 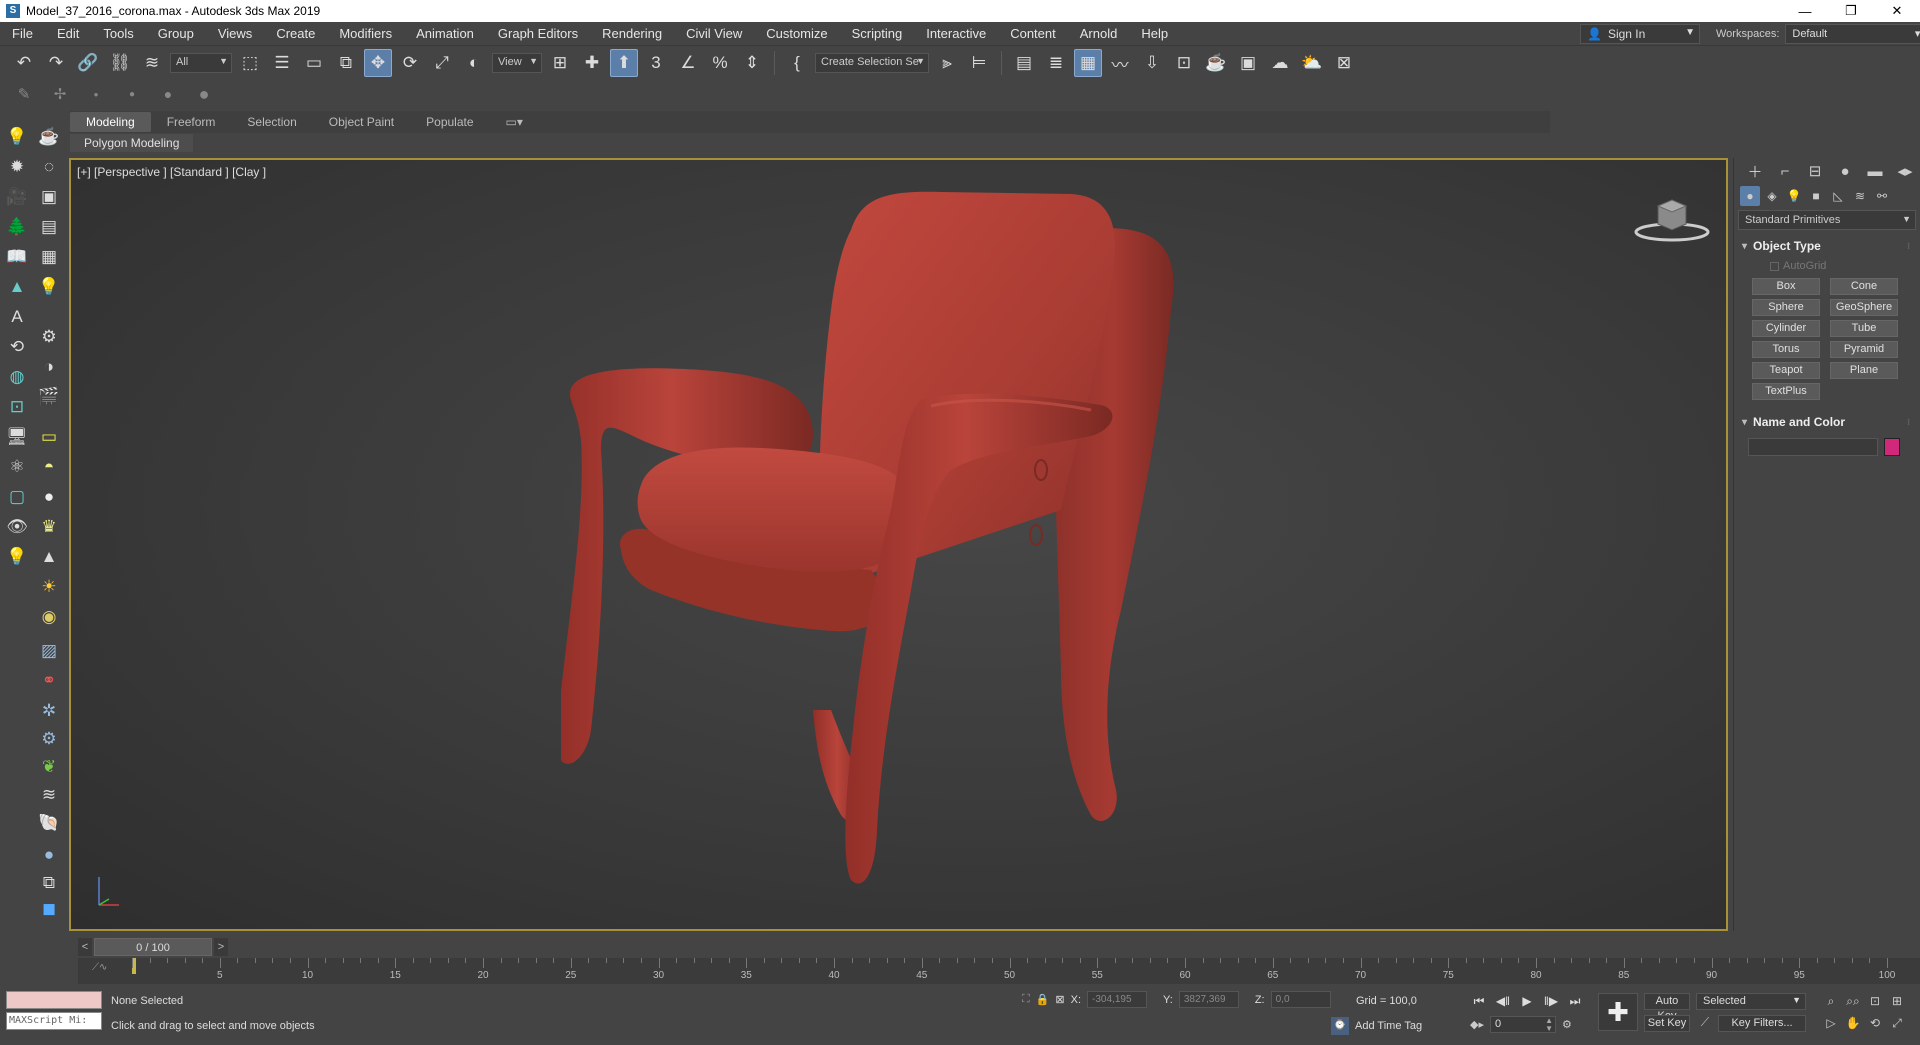 What do you see at coordinates (17, 317) in the screenshot?
I see `text-a-icon: A` at bounding box center [17, 317].